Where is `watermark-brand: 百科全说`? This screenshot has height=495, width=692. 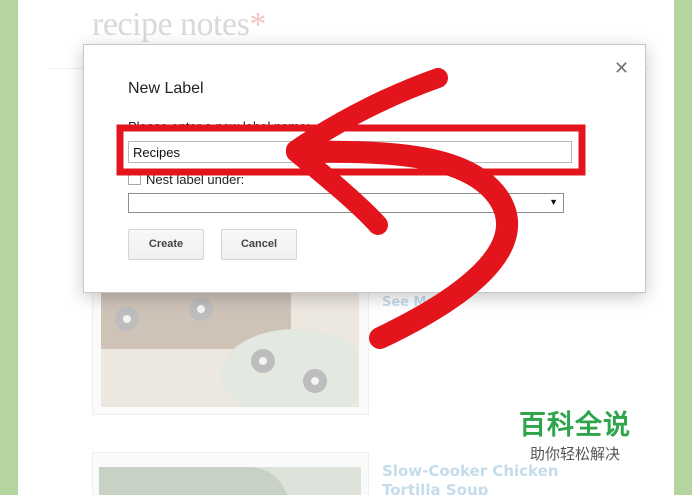
watermark-brand: 百科全说 is located at coordinates (575, 425).